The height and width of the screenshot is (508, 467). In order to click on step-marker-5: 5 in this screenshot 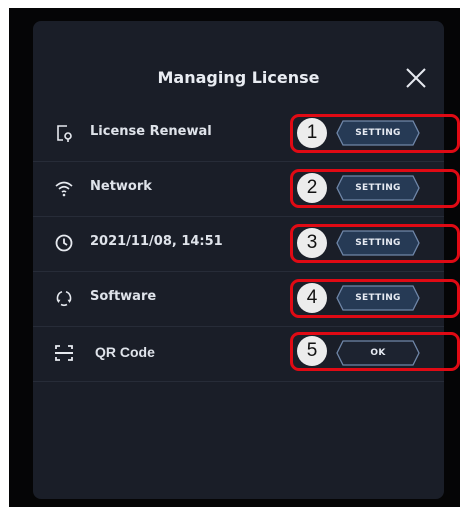, I will do `click(312, 351)`.